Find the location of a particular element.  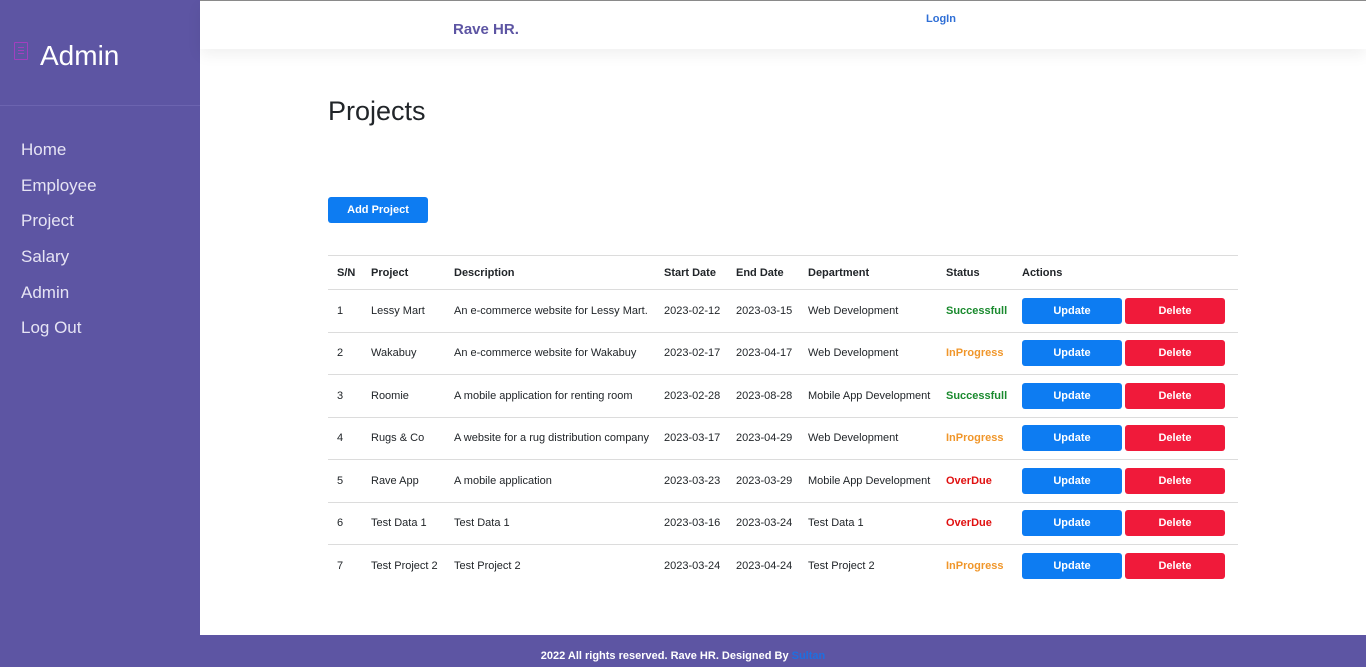

sidebar-item-salary: Salary is located at coordinates (100, 257).